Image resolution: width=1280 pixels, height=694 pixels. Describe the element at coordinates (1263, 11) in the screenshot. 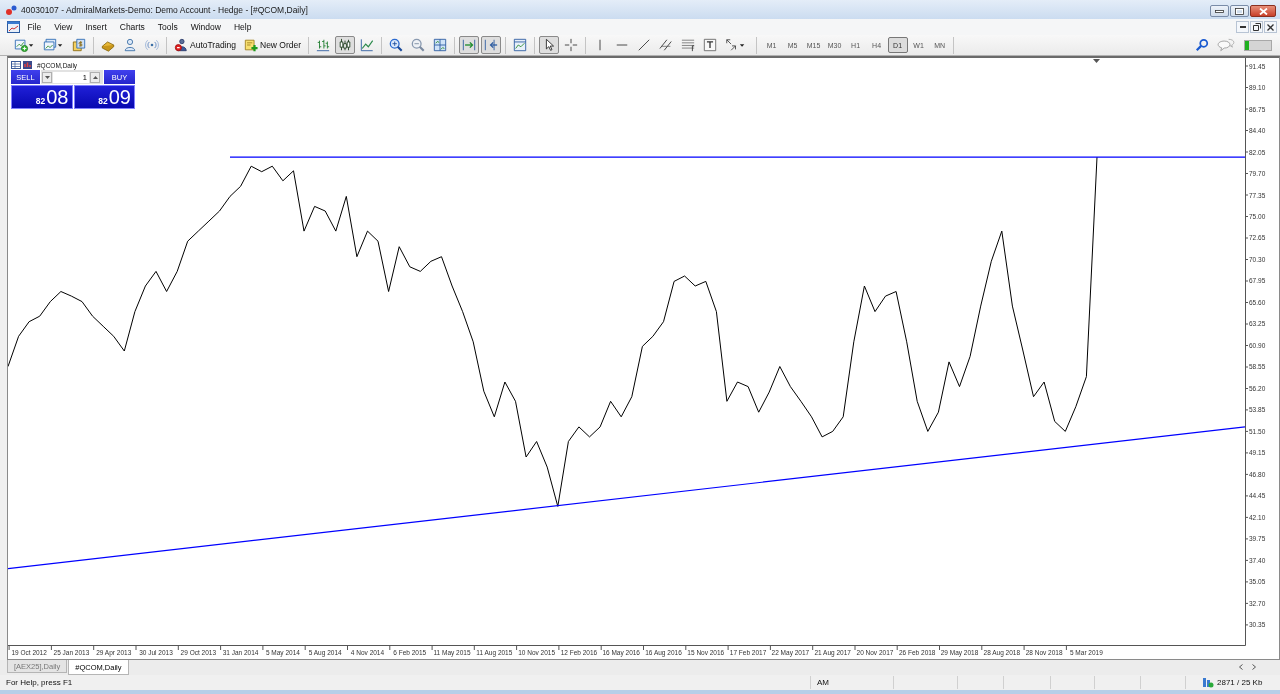

I see `close-button` at that location.